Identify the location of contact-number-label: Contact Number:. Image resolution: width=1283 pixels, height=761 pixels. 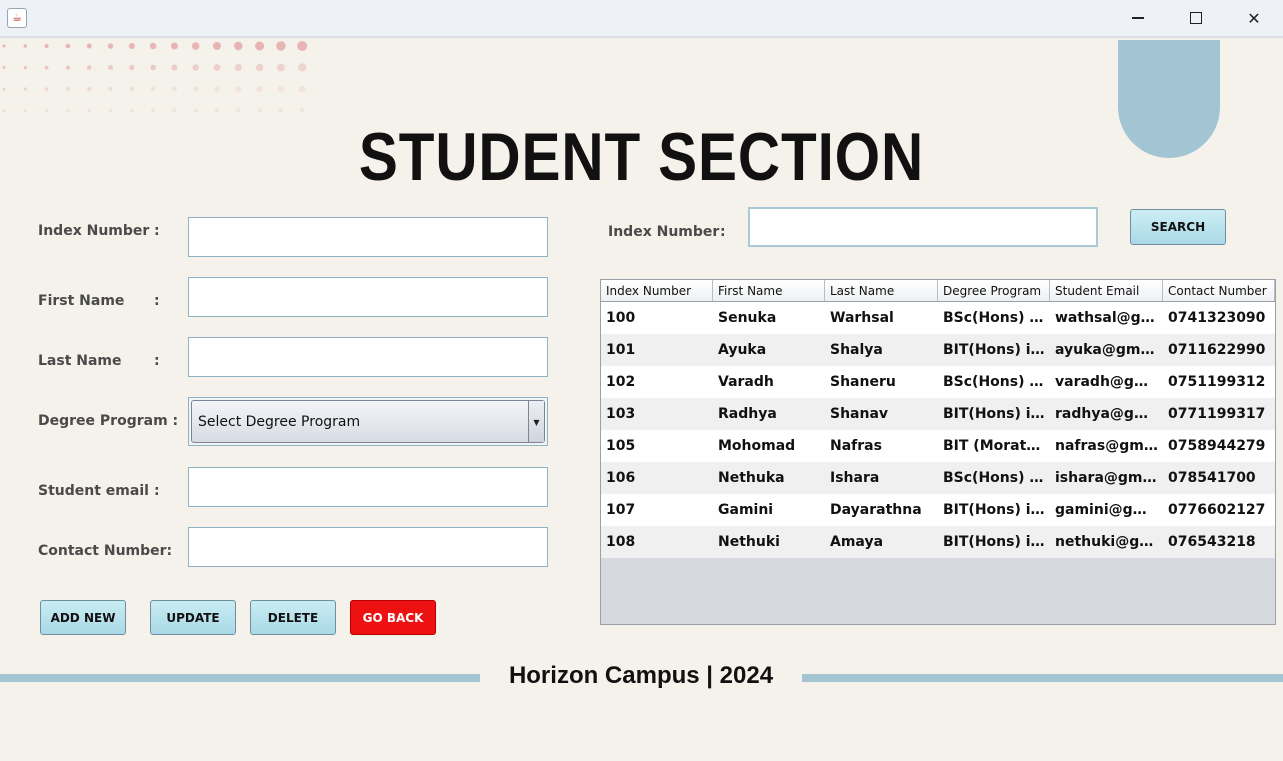
(105, 551).